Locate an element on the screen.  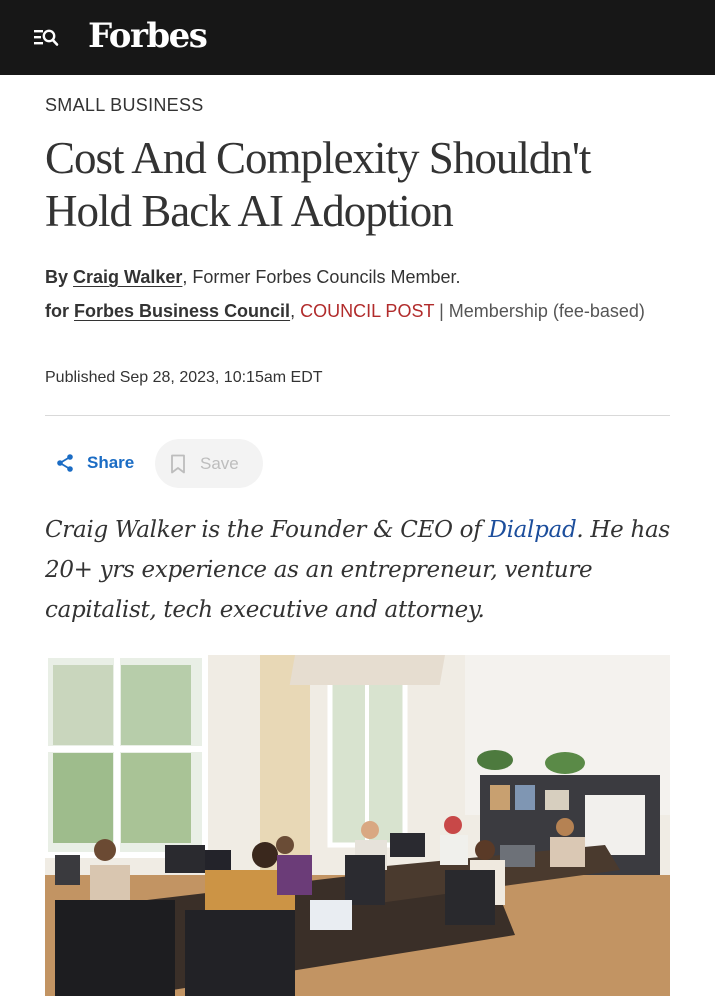
forbes-logo: Forbes is located at coordinates (148, 36).